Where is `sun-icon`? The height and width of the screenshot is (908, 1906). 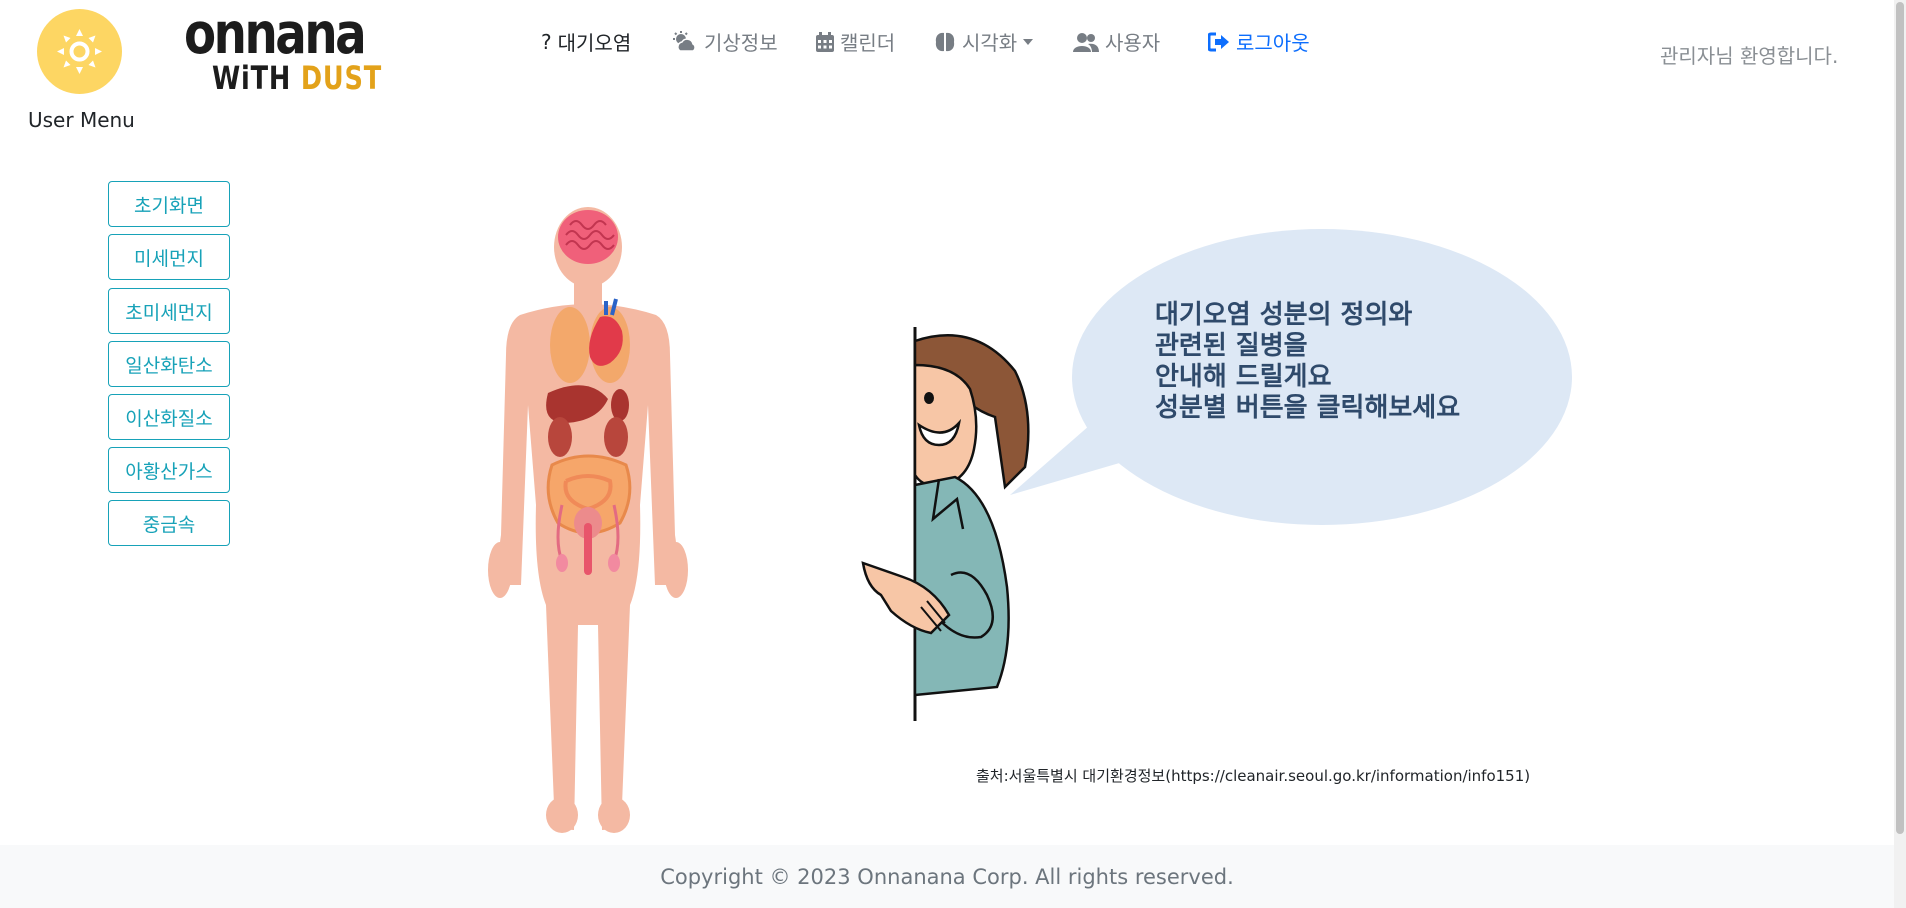
sun-icon is located at coordinates (79, 51).